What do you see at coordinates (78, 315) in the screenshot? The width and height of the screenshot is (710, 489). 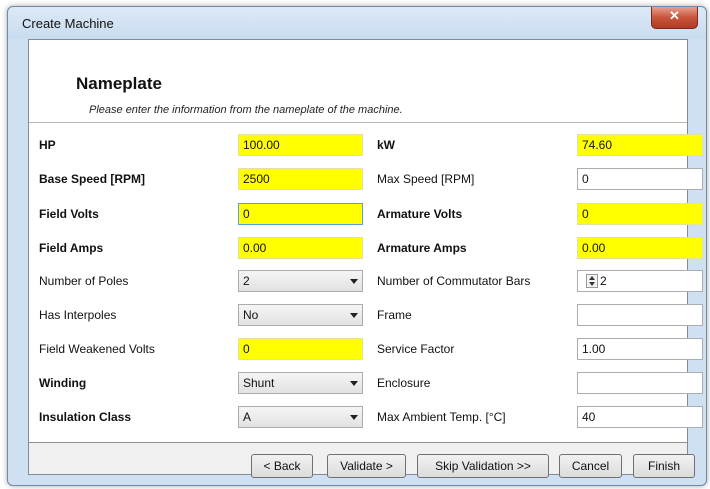 I see `has-interpoles-label: Has Interpoles` at bounding box center [78, 315].